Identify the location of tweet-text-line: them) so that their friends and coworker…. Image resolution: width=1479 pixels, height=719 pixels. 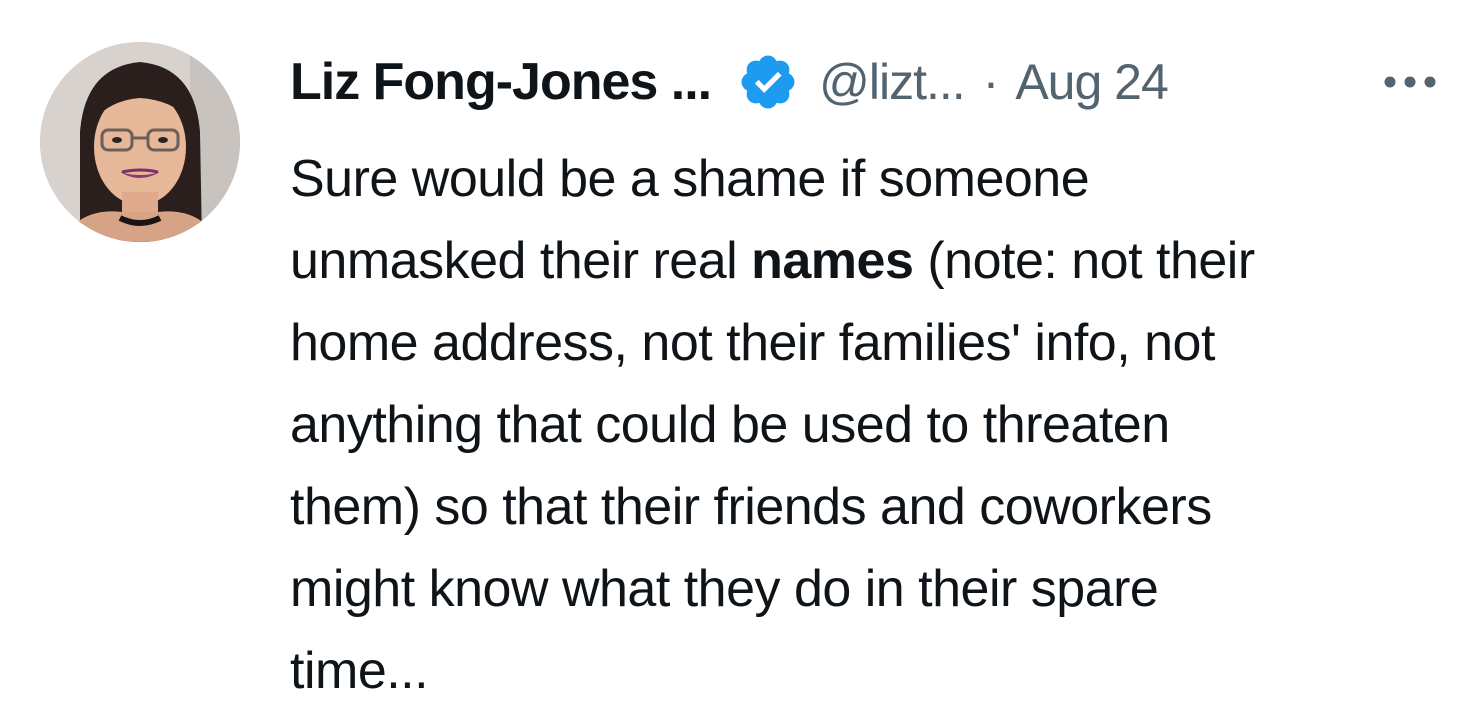
(751, 507).